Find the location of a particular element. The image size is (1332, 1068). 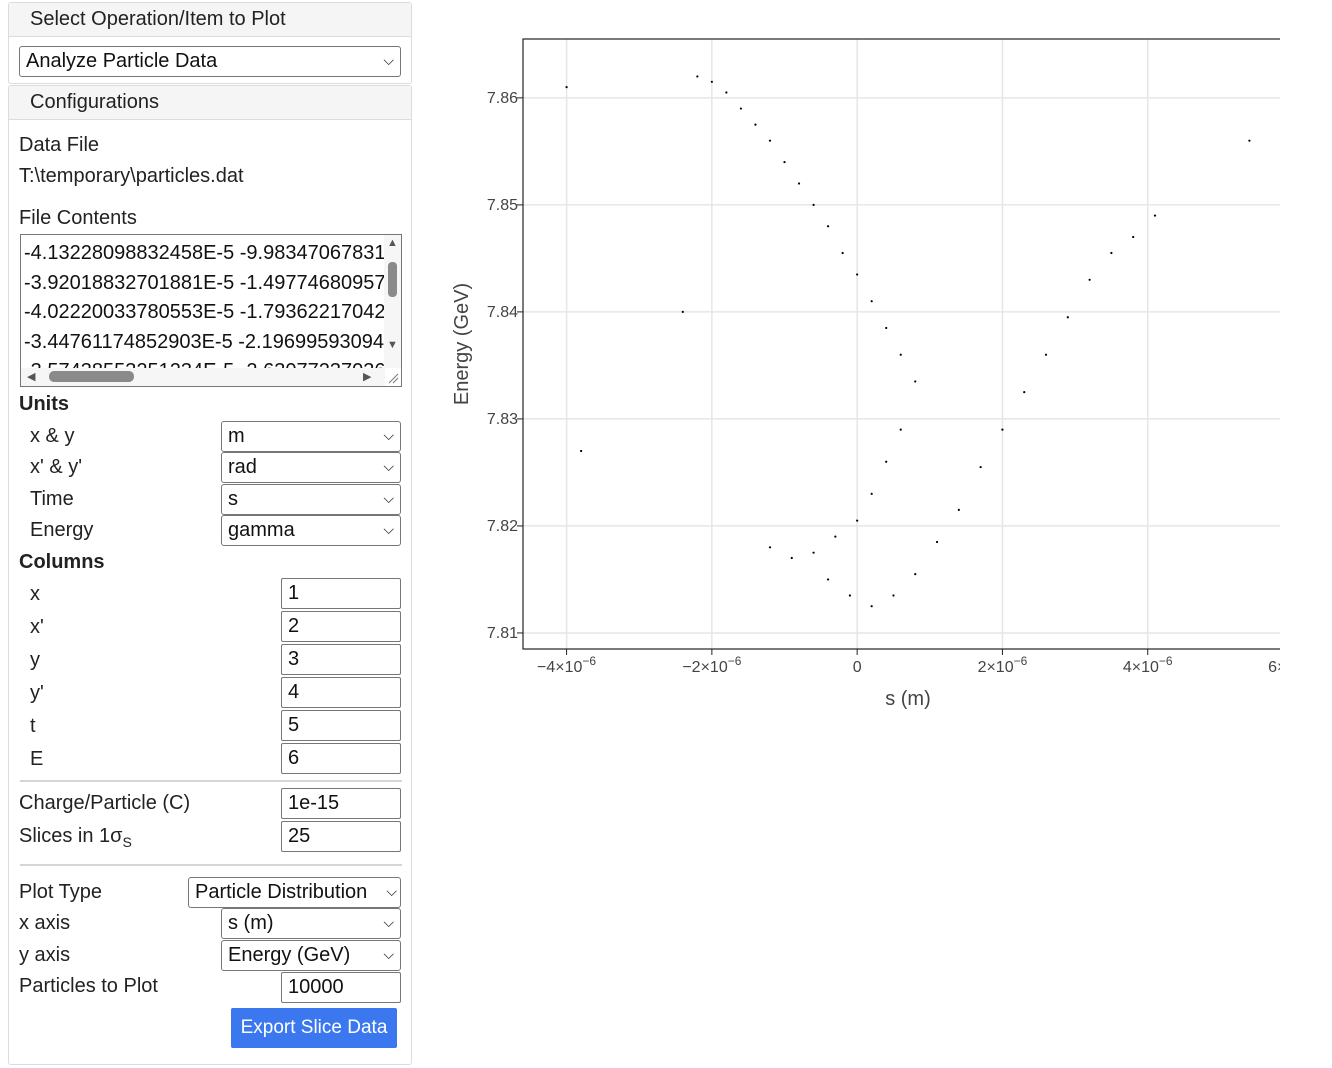

x-tick-label: −2×10−6 is located at coordinates (711, 665).